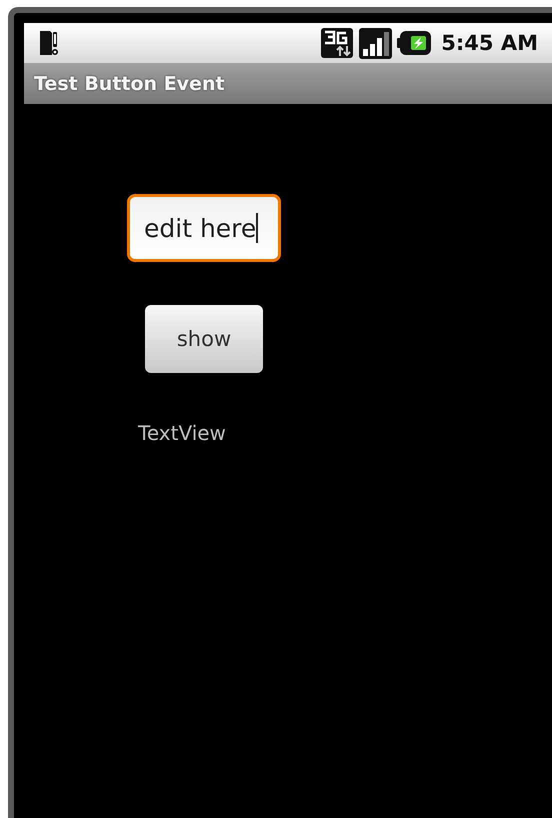  I want to click on battery-charging-icon, so click(414, 43).